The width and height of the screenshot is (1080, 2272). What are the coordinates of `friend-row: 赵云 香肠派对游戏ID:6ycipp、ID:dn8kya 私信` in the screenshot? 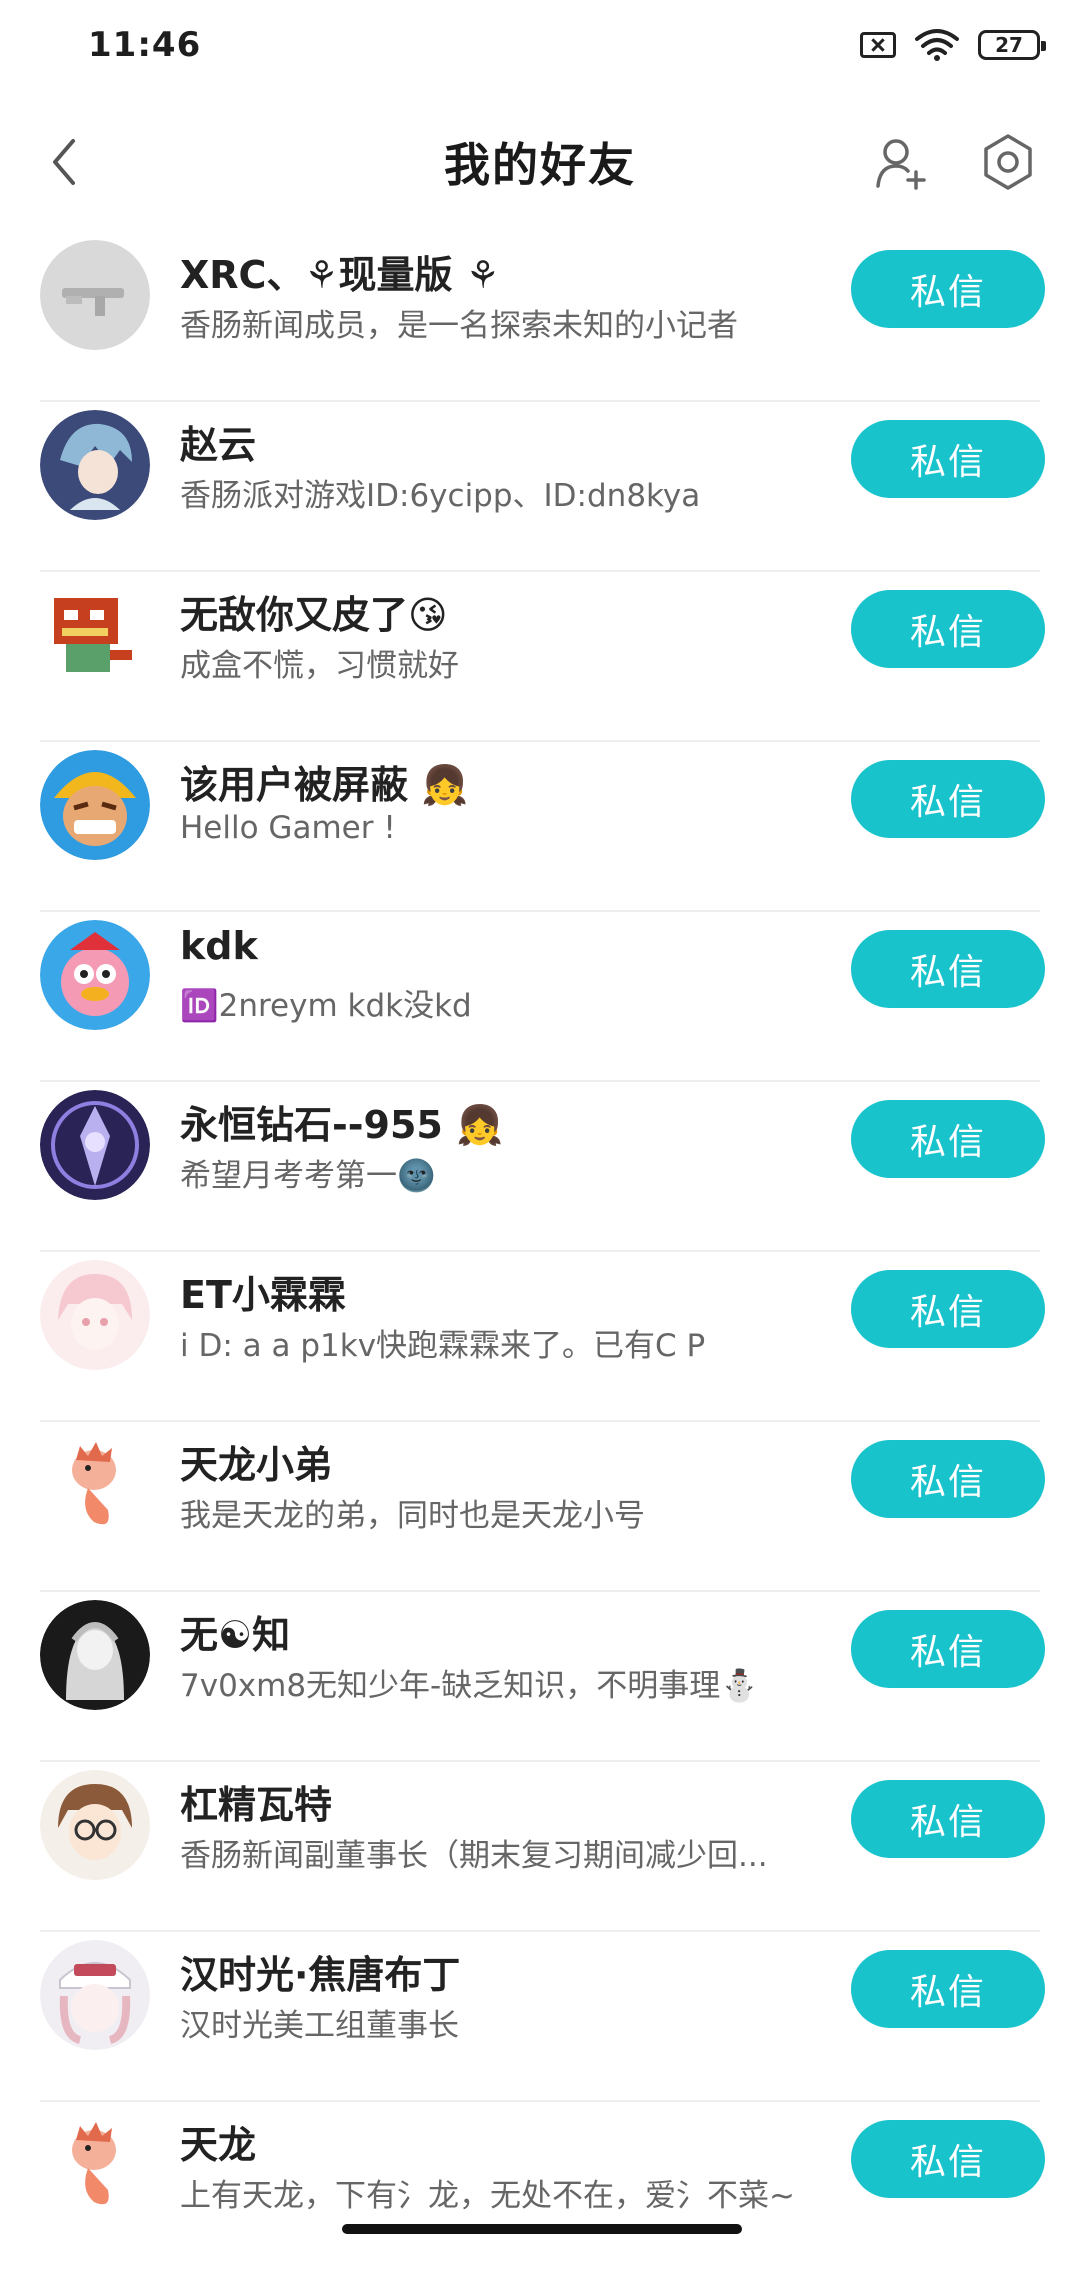 It's located at (540, 487).